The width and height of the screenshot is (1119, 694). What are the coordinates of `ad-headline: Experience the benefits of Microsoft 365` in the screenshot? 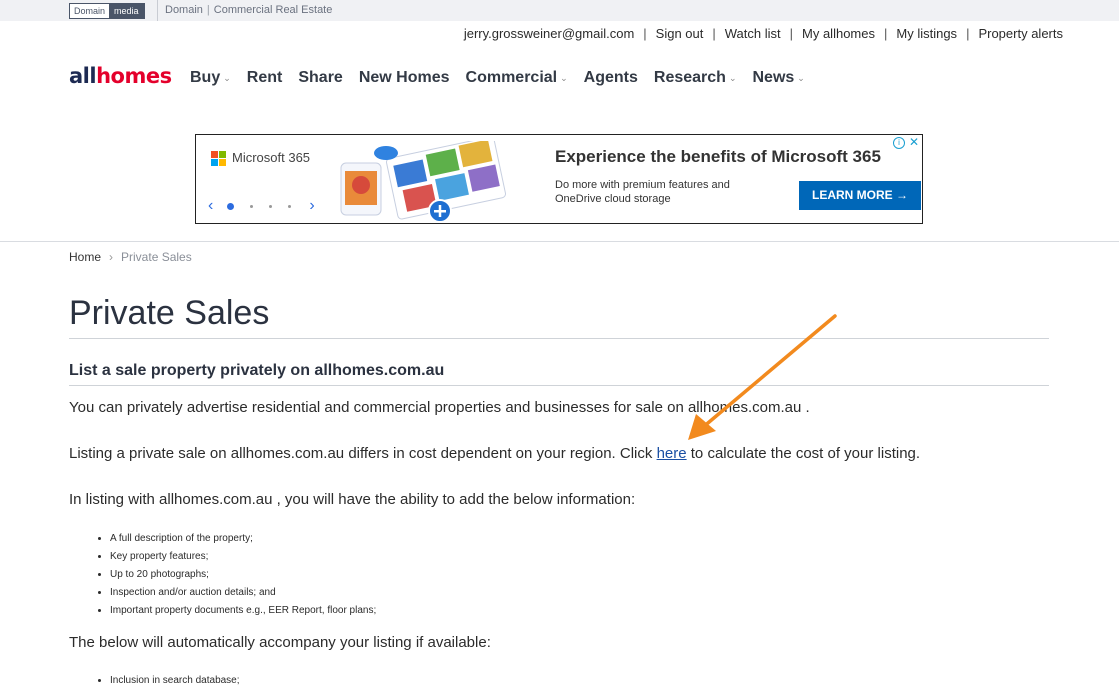 It's located at (718, 156).